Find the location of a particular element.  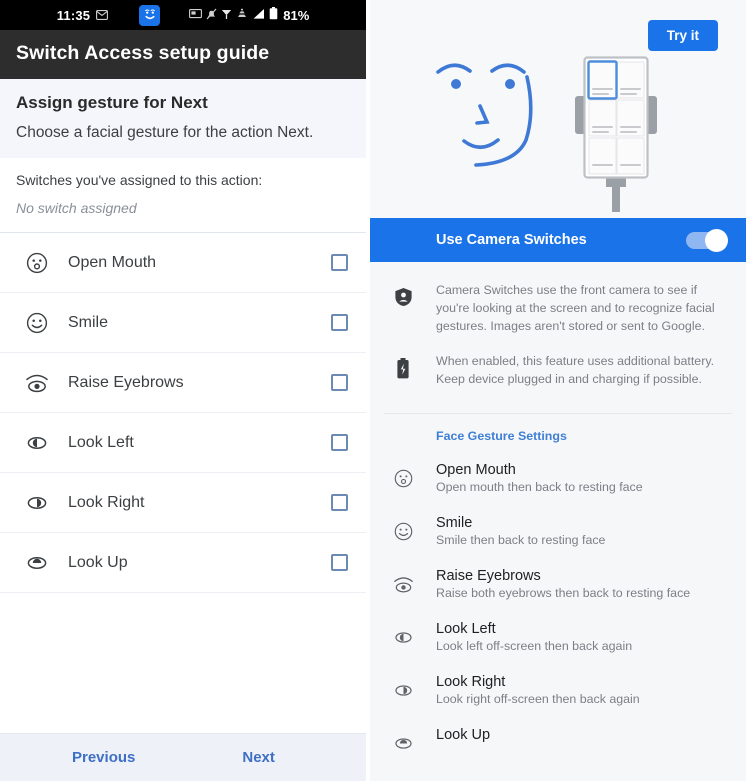

gesture-checkbox-smile is located at coordinates (339, 322).